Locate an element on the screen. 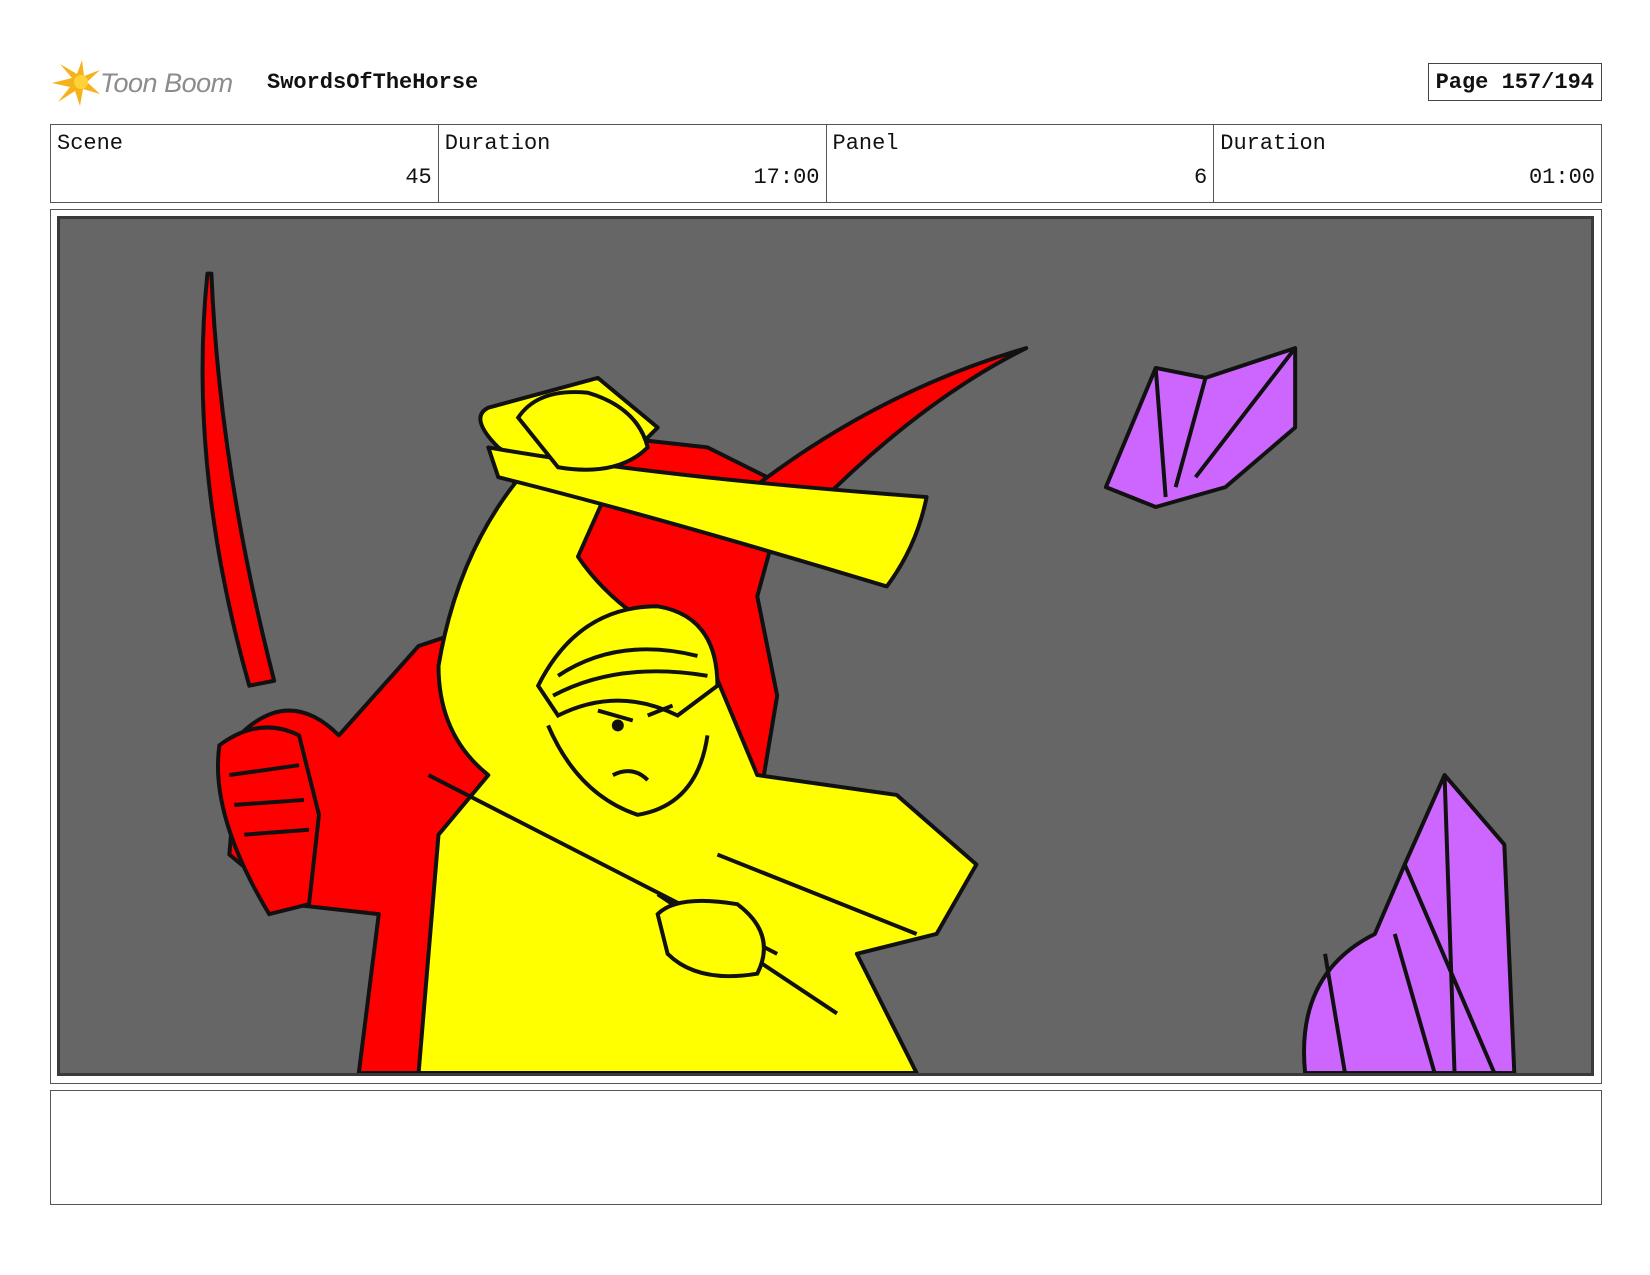 The height and width of the screenshot is (1275, 1650). toon-boom-logo: Toon Boom is located at coordinates (150, 83).